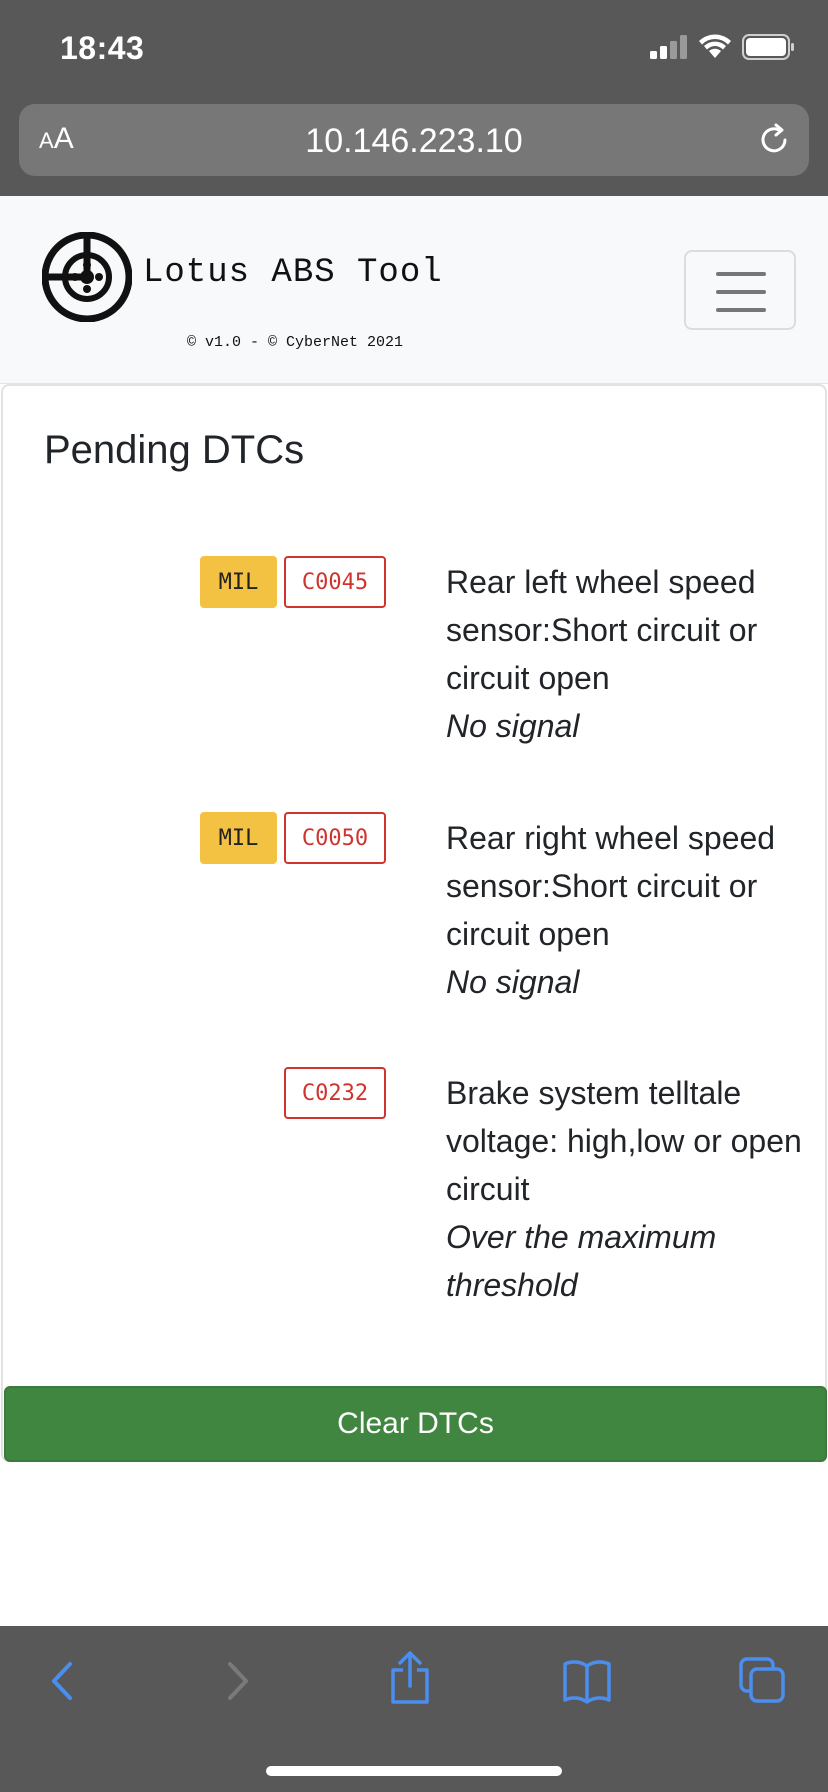 This screenshot has height=1792, width=828. Describe the element at coordinates (414, 1771) in the screenshot. I see `home-indicator` at that location.